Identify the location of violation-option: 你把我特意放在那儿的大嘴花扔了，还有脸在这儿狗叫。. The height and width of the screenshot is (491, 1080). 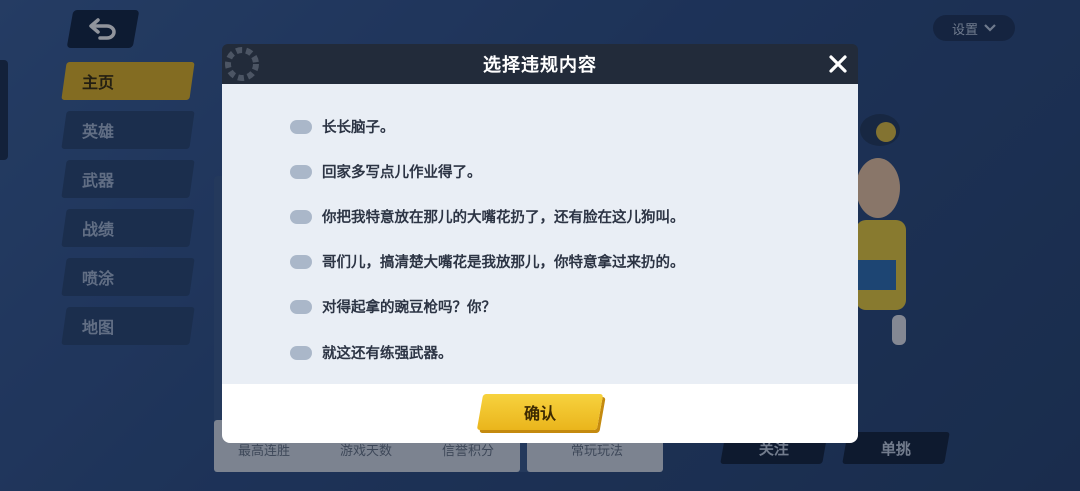
(487, 216).